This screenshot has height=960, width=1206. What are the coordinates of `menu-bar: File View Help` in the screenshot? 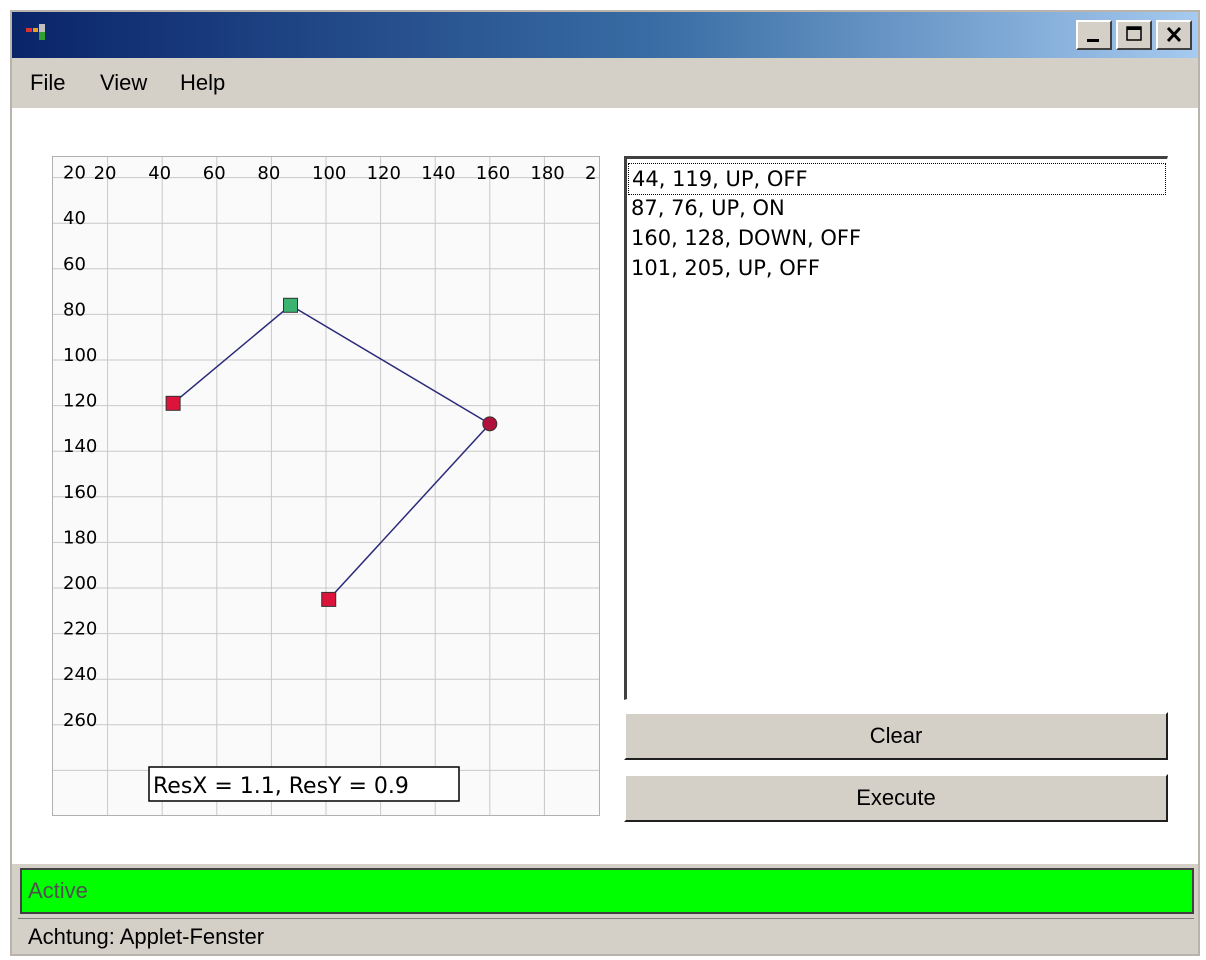 It's located at (605, 83).